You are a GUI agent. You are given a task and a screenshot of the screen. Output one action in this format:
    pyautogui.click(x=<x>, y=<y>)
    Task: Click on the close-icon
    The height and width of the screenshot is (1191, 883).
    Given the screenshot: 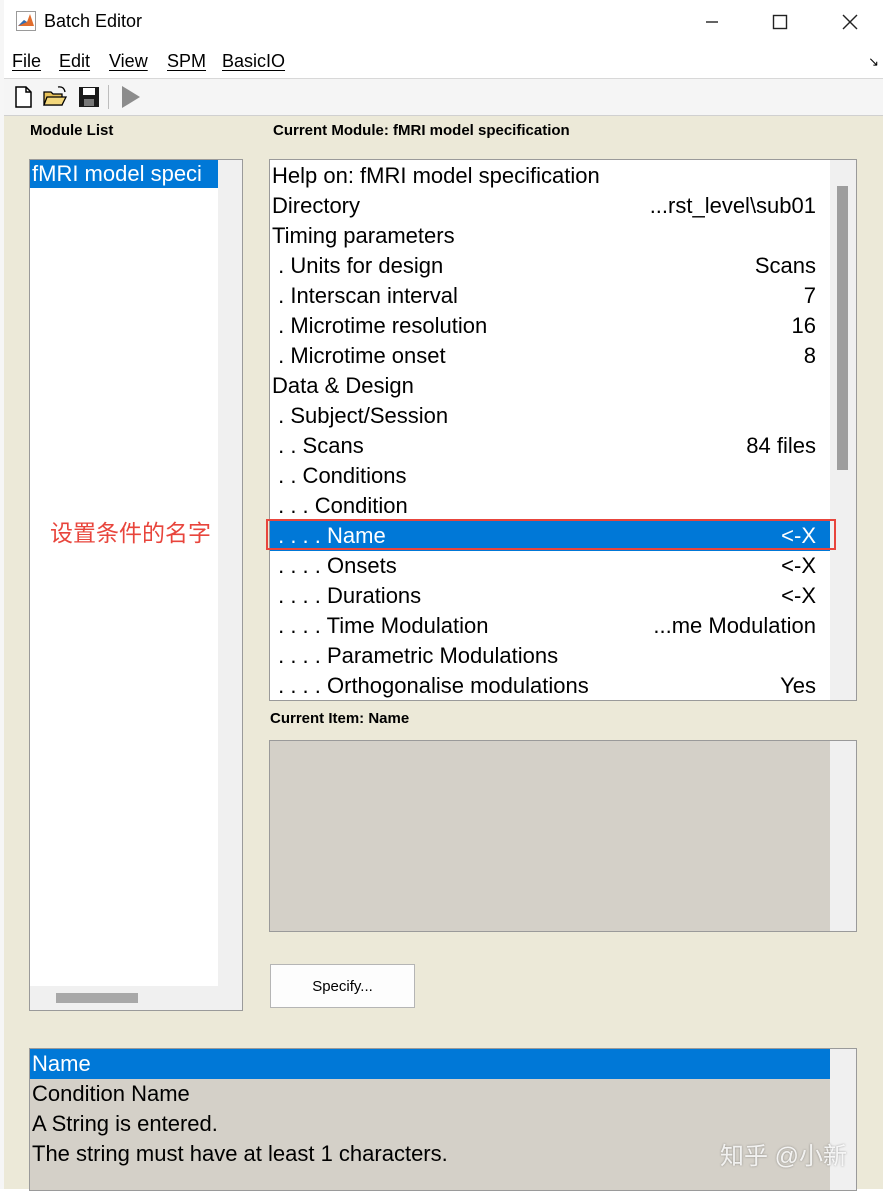 What is the action you would take?
    pyautogui.click(x=850, y=22)
    